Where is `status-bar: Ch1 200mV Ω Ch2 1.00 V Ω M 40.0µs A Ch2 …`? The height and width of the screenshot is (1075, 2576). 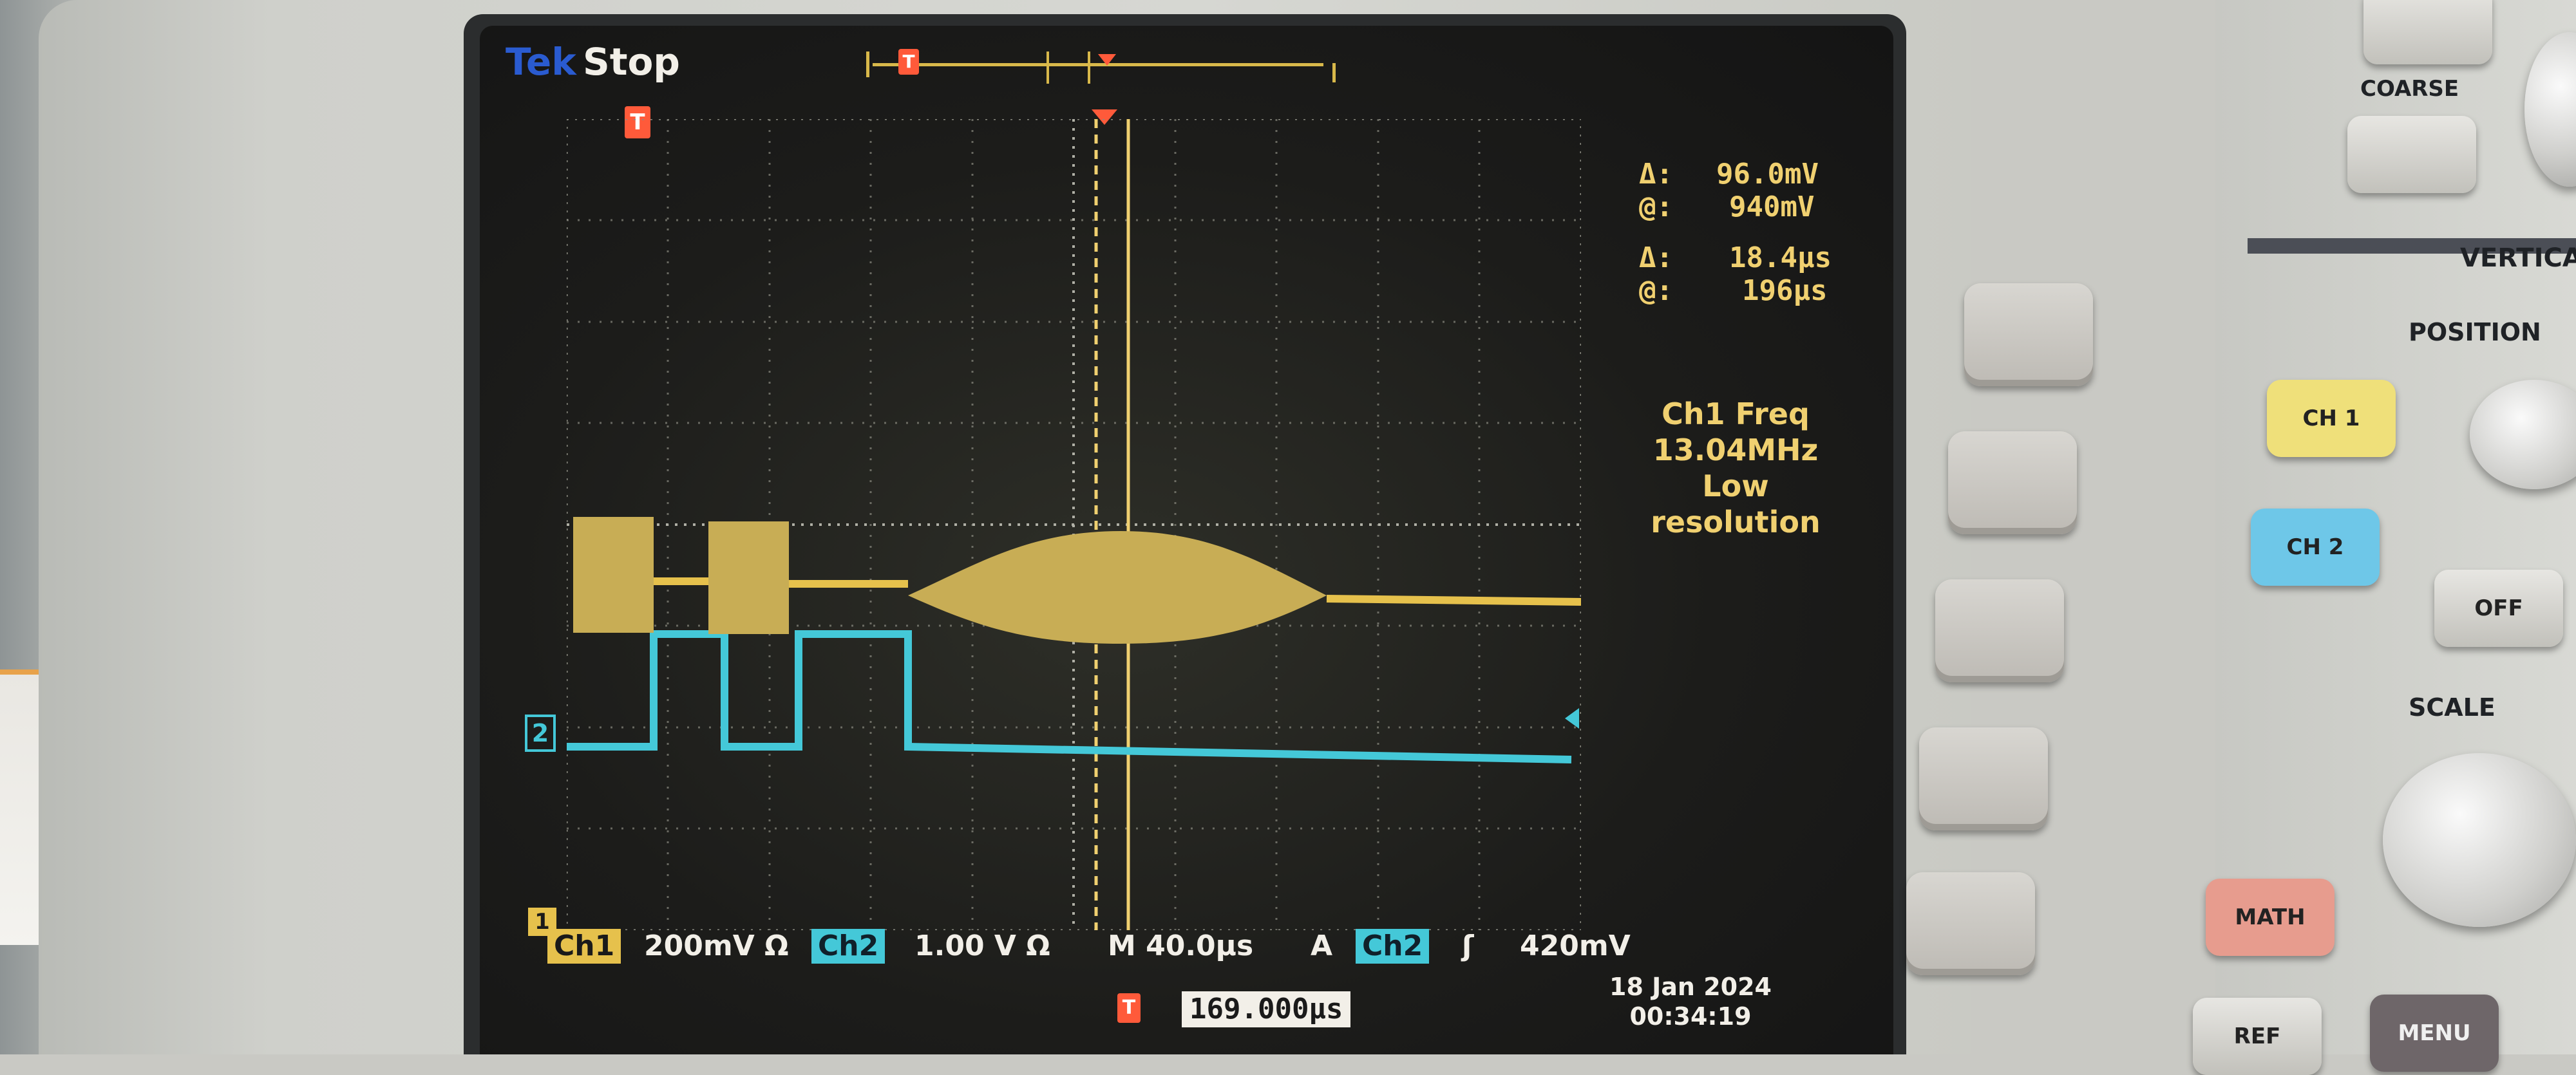 status-bar: Ch1 200mV Ω Ch2 1.00 V Ω M 40.0µs A Ch2 … is located at coordinates (1146, 947).